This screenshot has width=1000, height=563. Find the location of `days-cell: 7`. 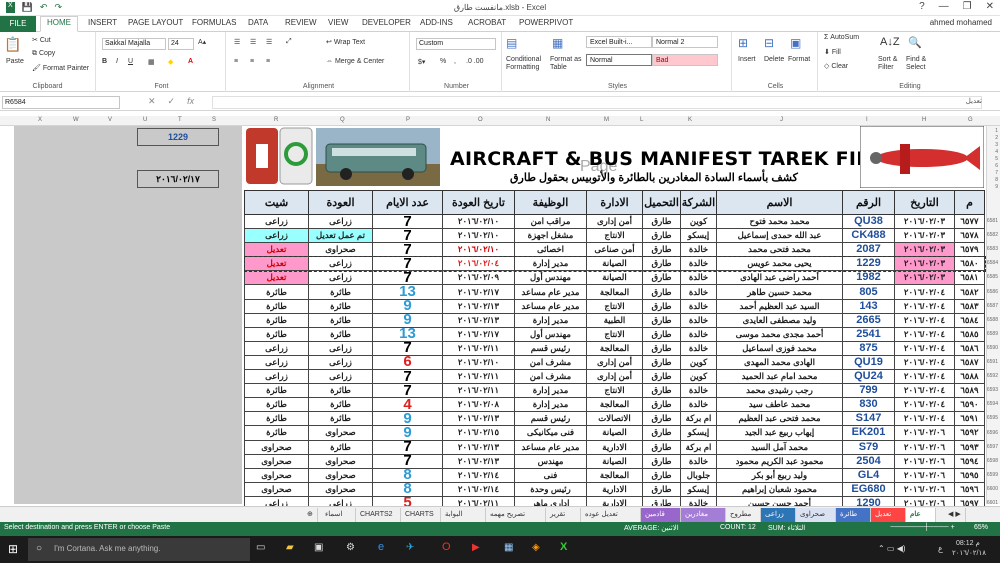

days-cell: 7 is located at coordinates (407, 461).